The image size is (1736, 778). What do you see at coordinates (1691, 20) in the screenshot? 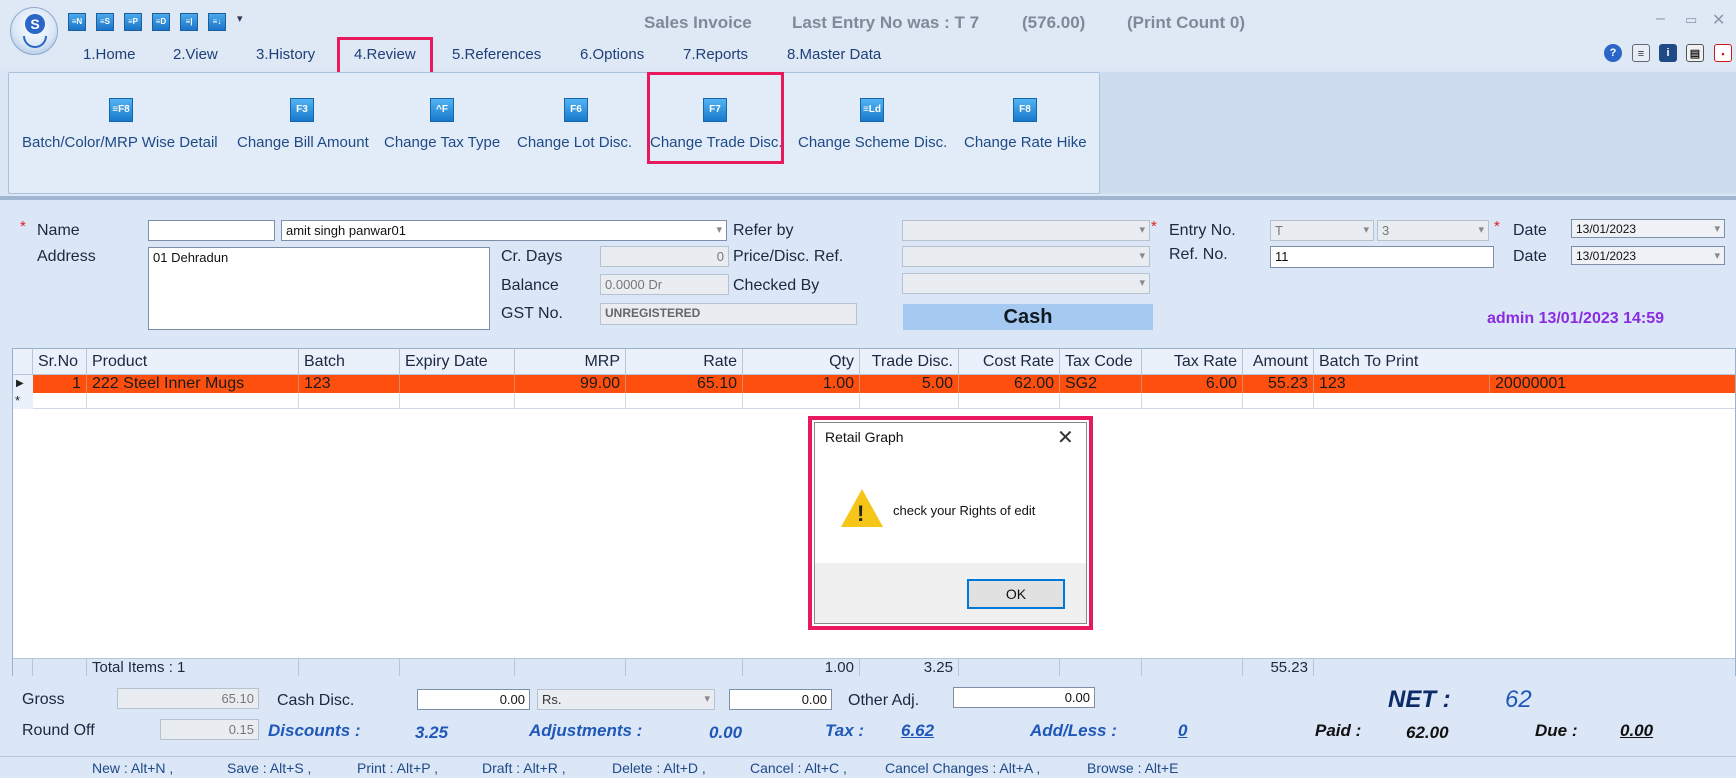
I see `maximize-icon: ▭` at bounding box center [1691, 20].